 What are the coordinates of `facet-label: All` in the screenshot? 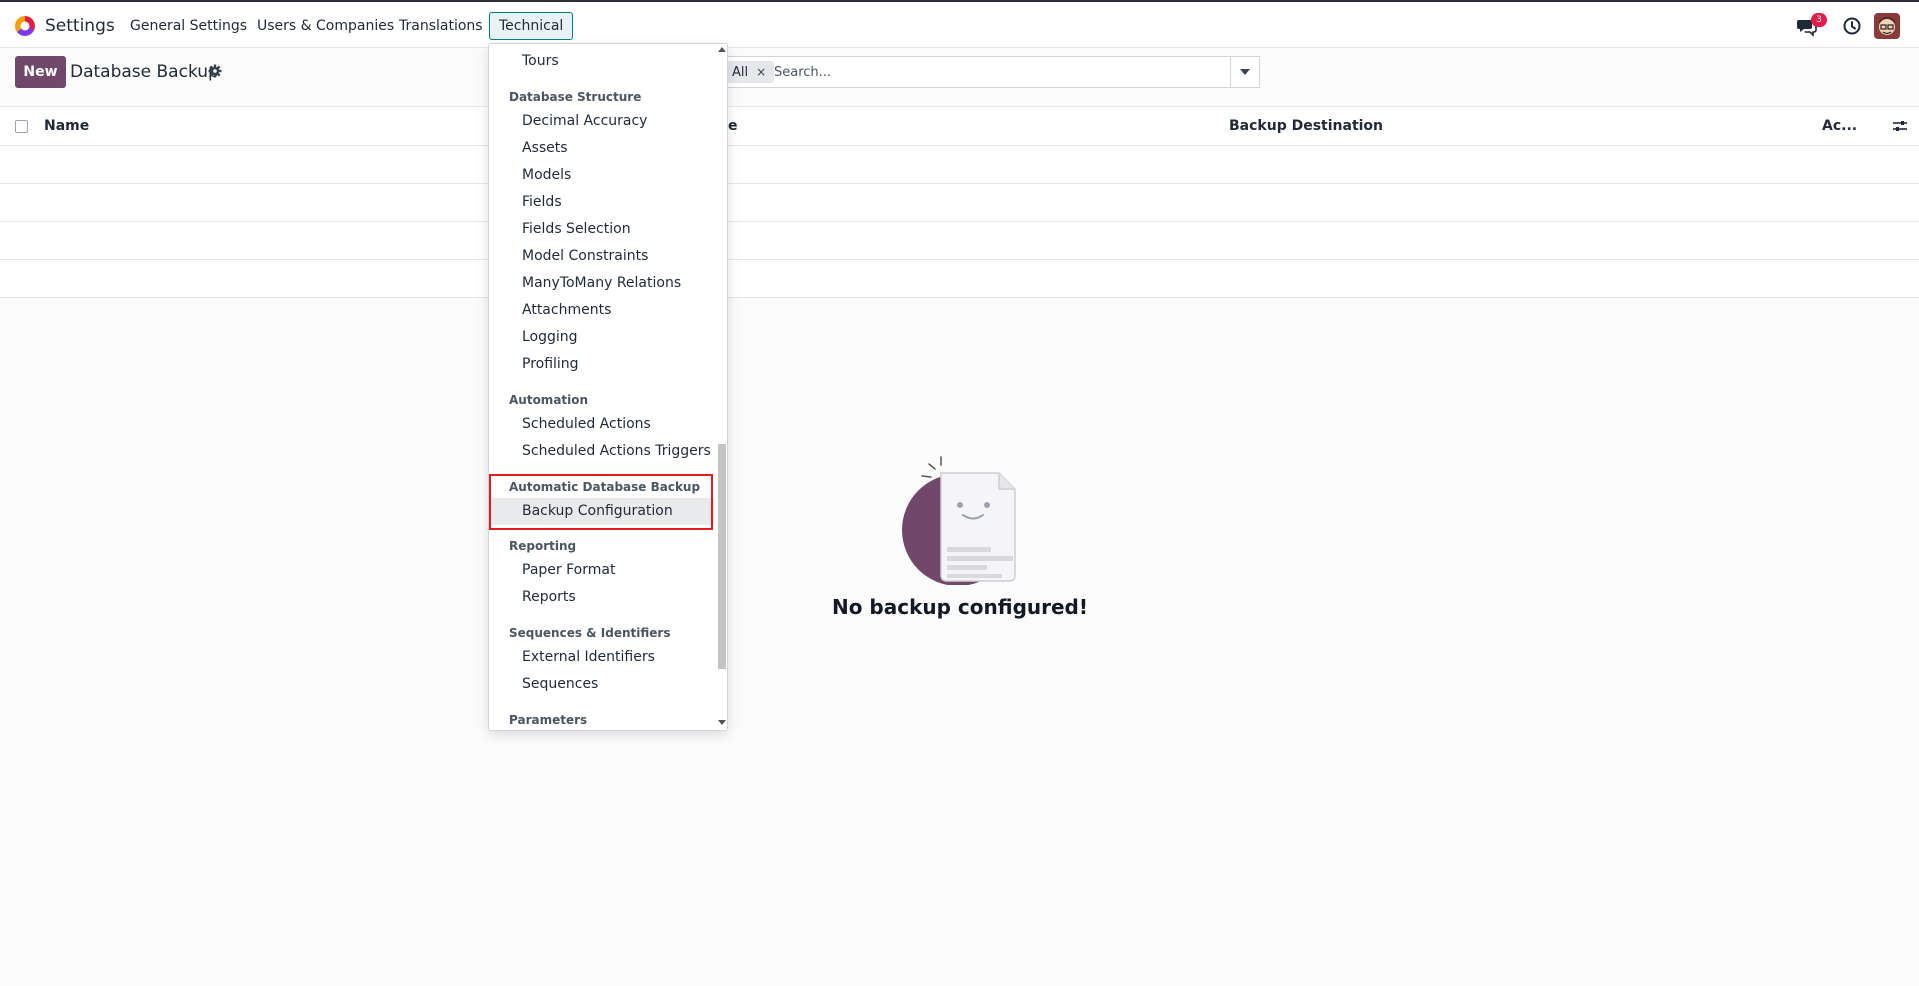 It's located at (740, 72).